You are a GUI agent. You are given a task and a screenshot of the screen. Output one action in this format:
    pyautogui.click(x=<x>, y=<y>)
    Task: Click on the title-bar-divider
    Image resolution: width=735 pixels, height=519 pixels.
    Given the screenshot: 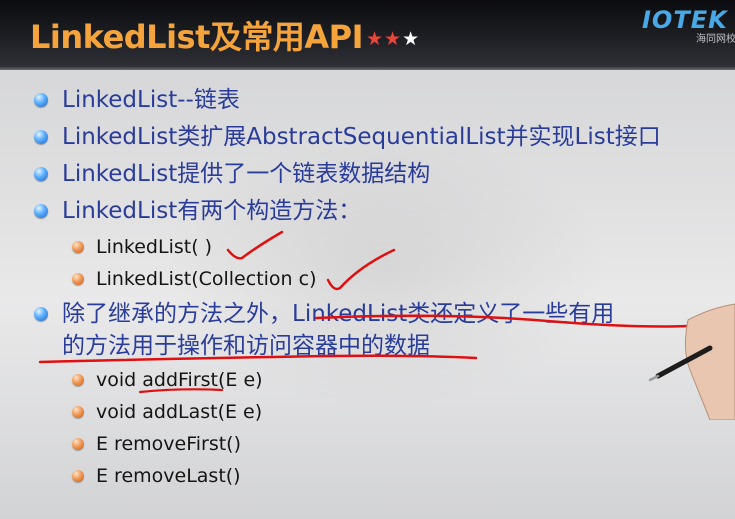 What is the action you would take?
    pyautogui.click(x=367, y=68)
    